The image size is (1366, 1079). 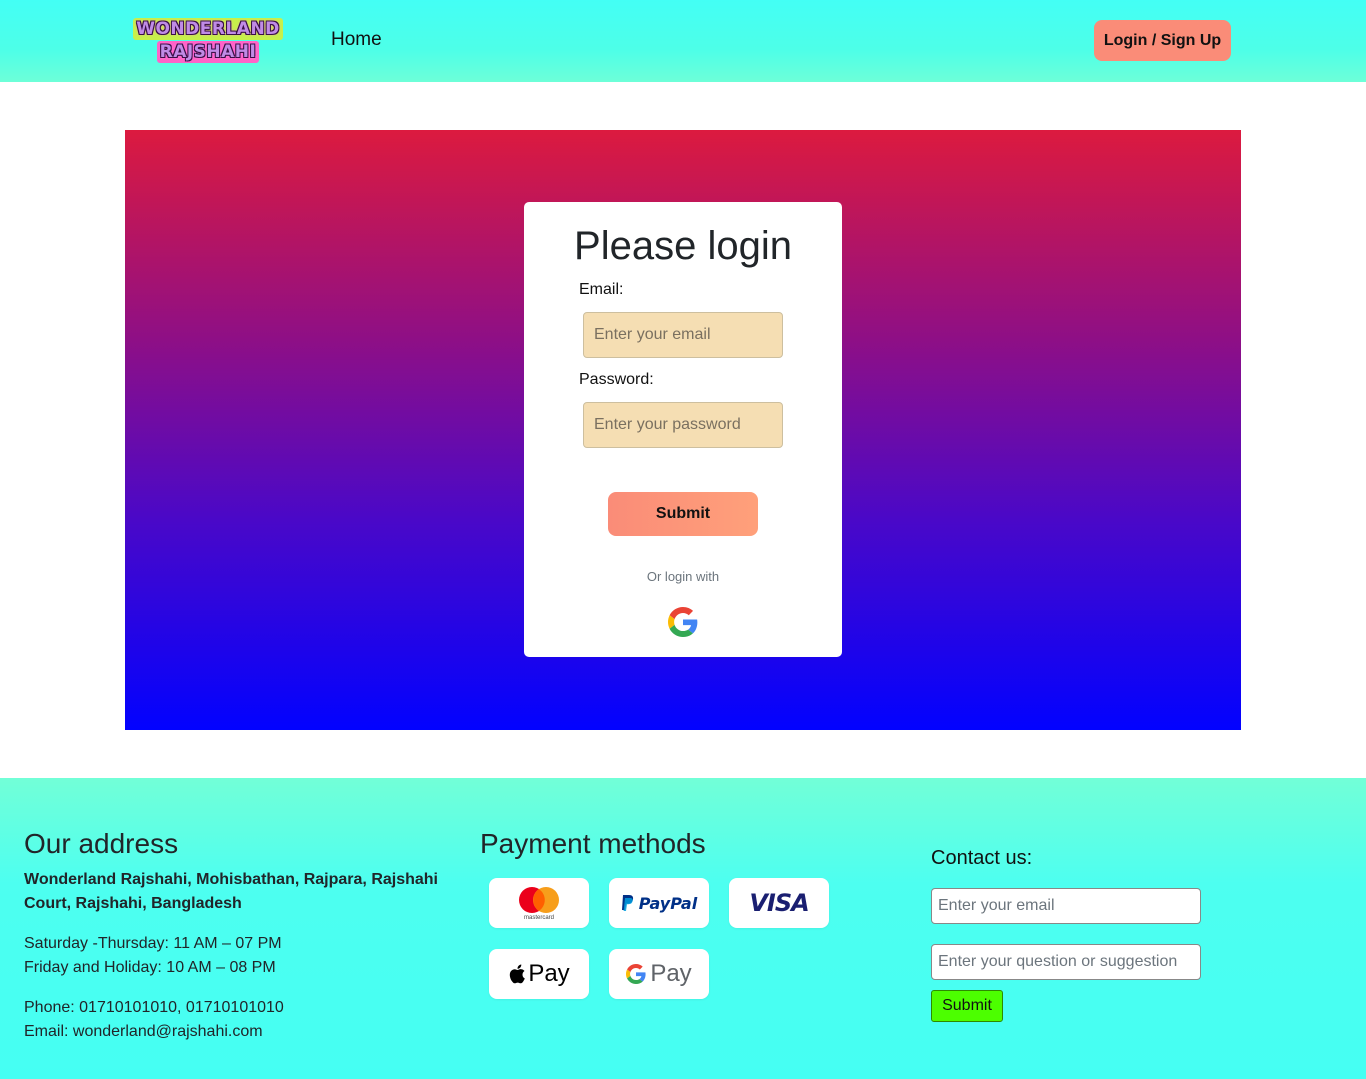 I want to click on google-icon, so click(x=683, y=622).